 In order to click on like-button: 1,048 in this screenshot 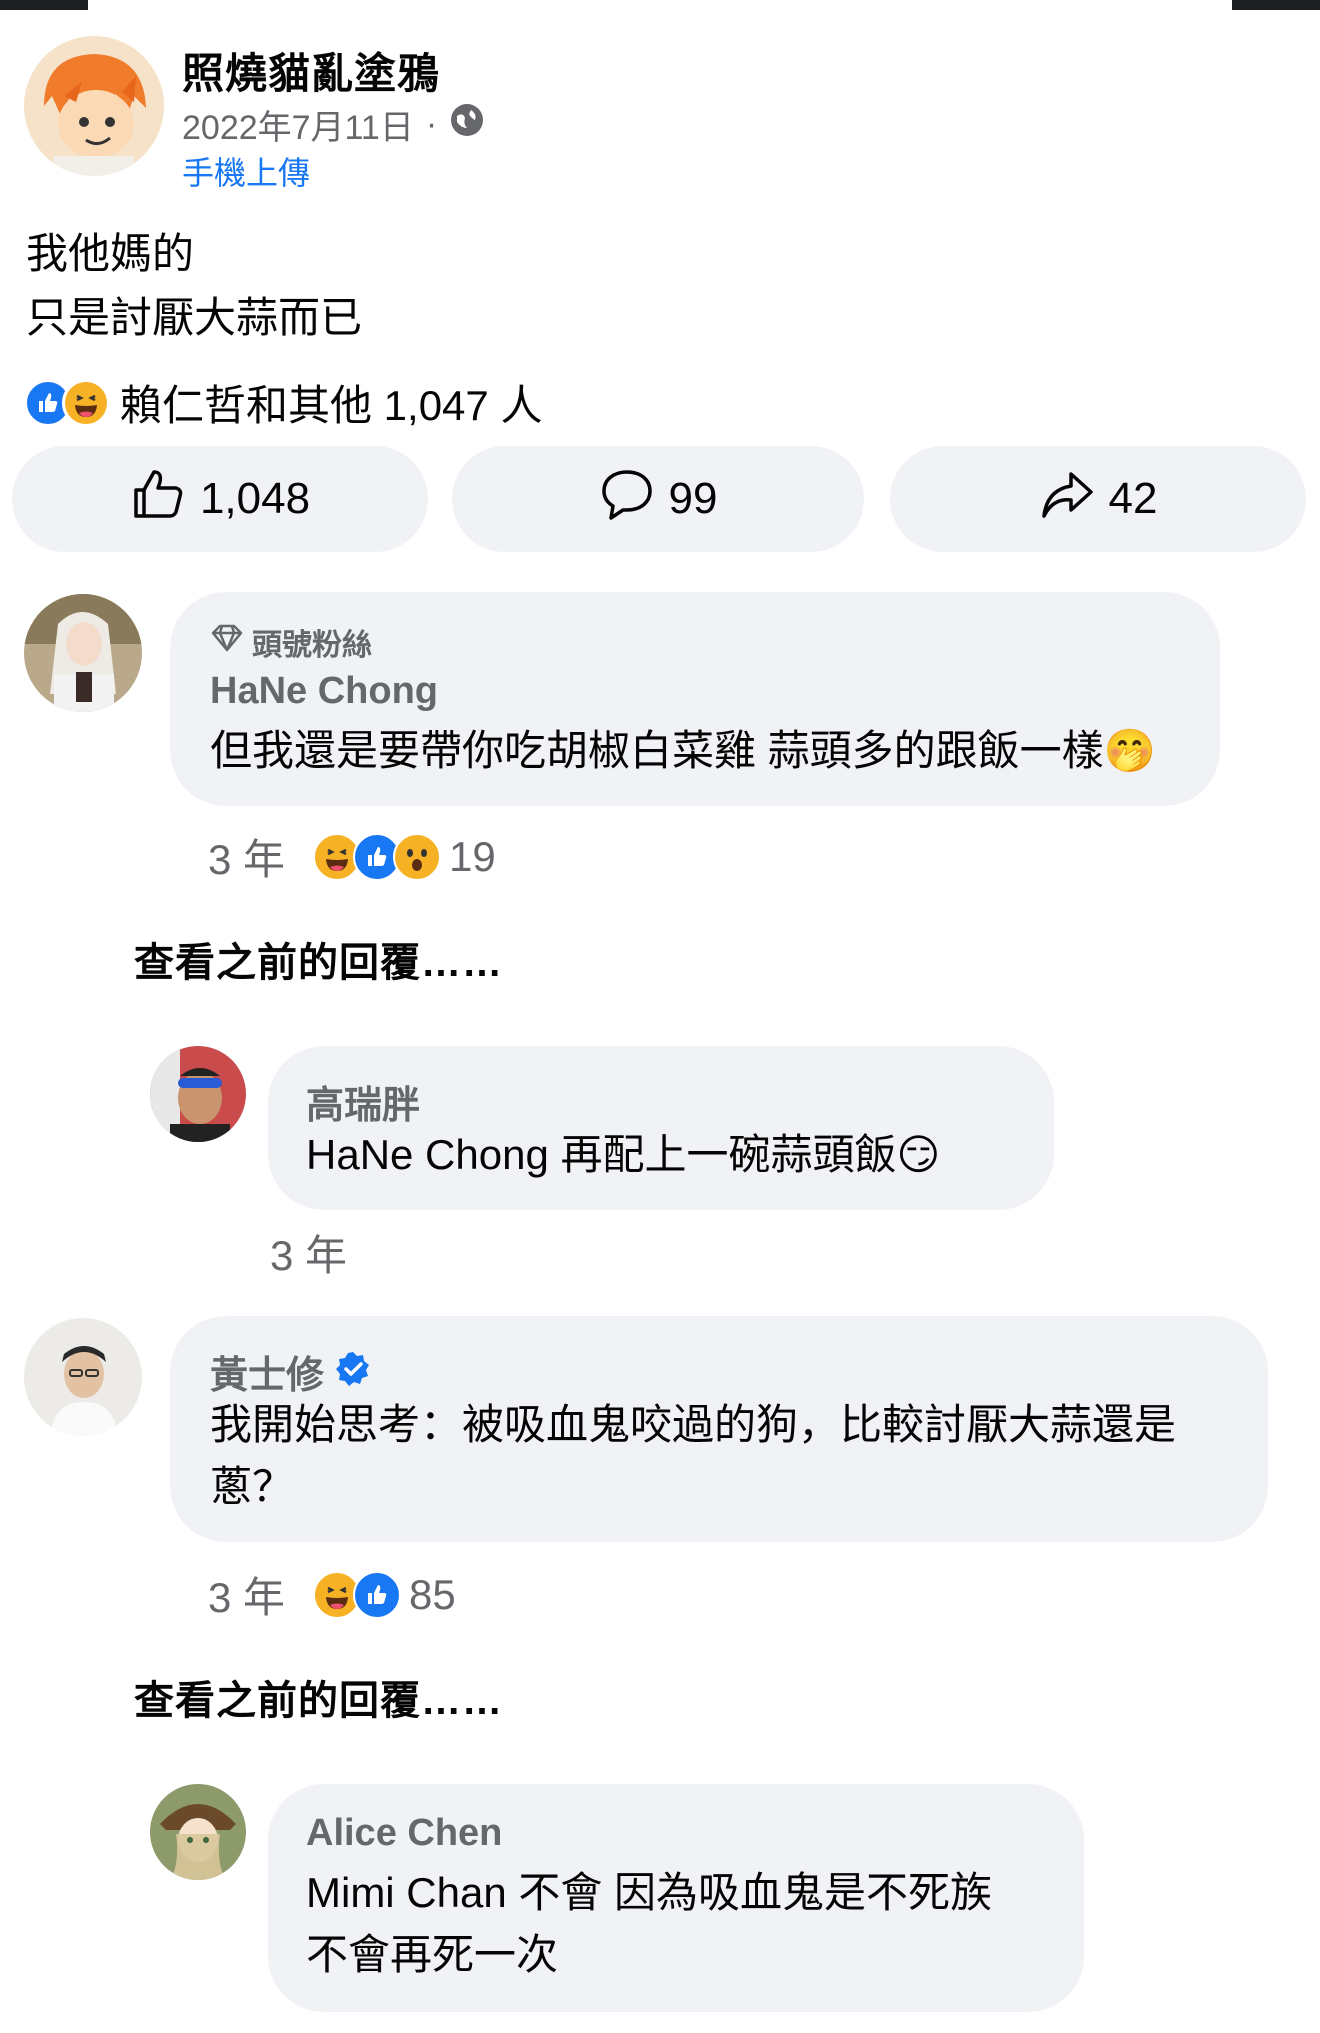, I will do `click(220, 499)`.